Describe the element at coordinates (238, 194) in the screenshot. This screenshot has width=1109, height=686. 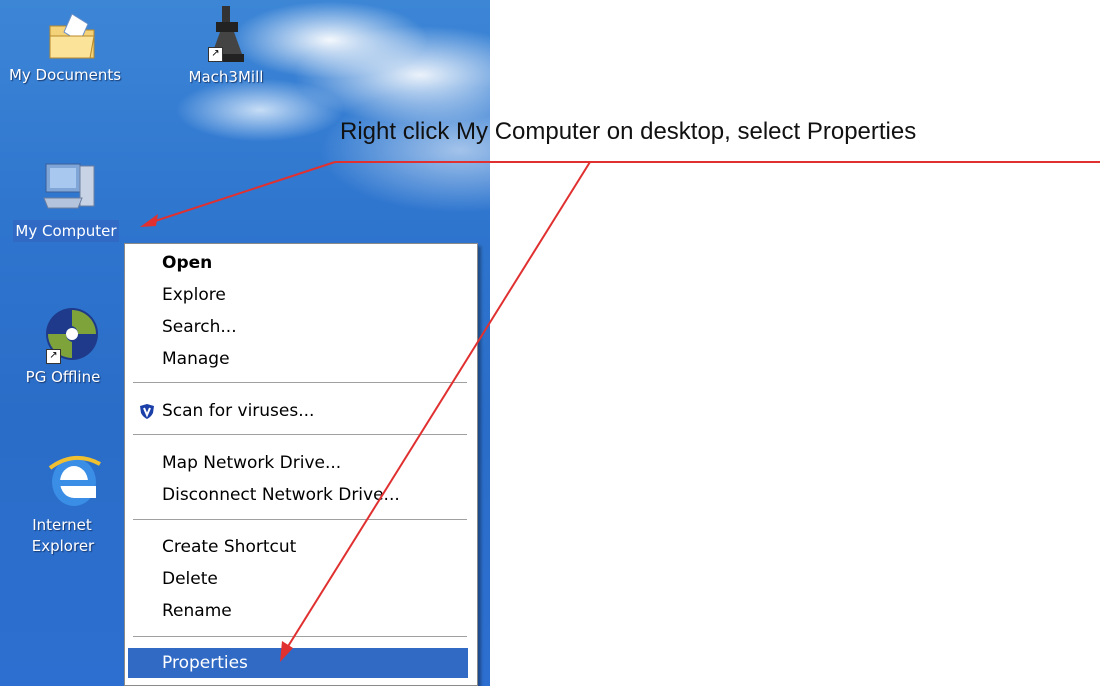
I see `arrow-to-my-computer` at that location.